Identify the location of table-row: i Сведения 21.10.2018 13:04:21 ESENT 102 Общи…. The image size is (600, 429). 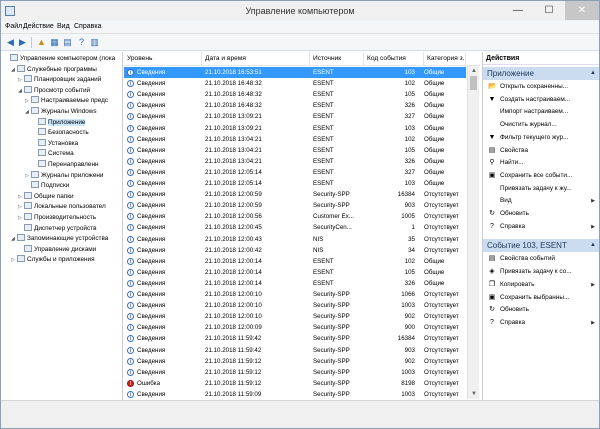
(295, 139).